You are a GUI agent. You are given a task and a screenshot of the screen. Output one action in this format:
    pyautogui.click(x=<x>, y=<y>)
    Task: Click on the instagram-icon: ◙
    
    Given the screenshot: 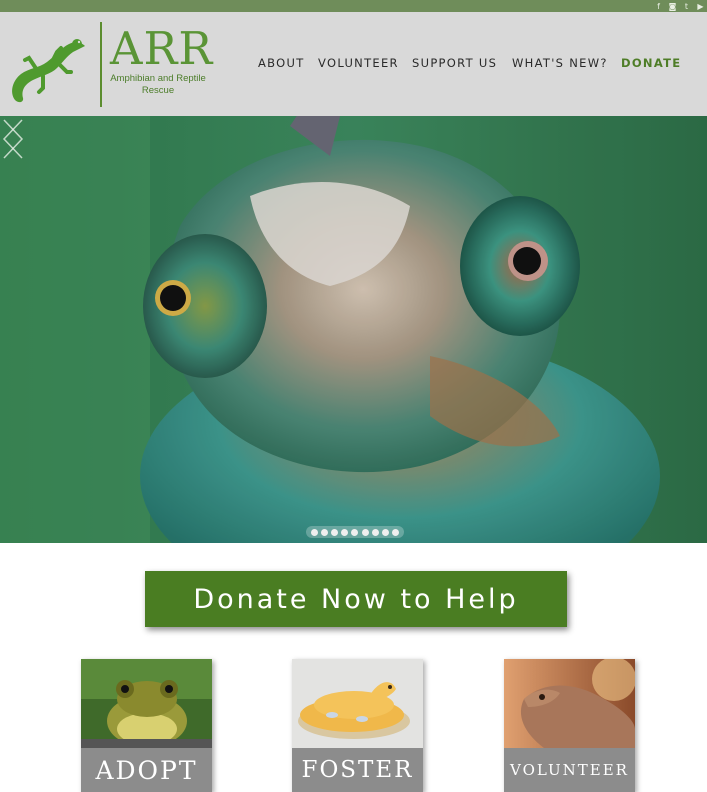 What is the action you would take?
    pyautogui.click(x=672, y=6)
    